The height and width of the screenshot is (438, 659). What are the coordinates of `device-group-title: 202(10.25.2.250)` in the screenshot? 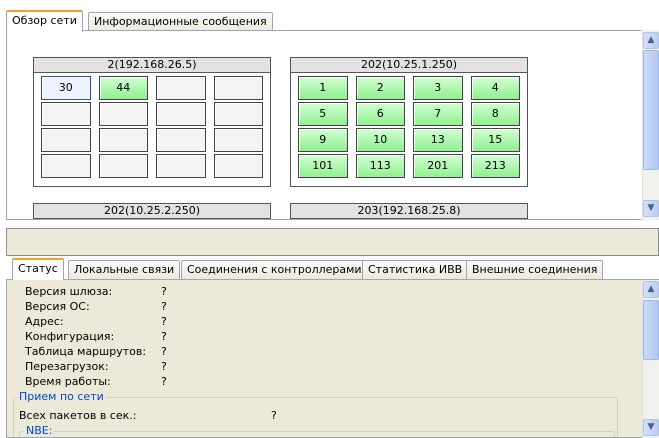 It's located at (152, 211).